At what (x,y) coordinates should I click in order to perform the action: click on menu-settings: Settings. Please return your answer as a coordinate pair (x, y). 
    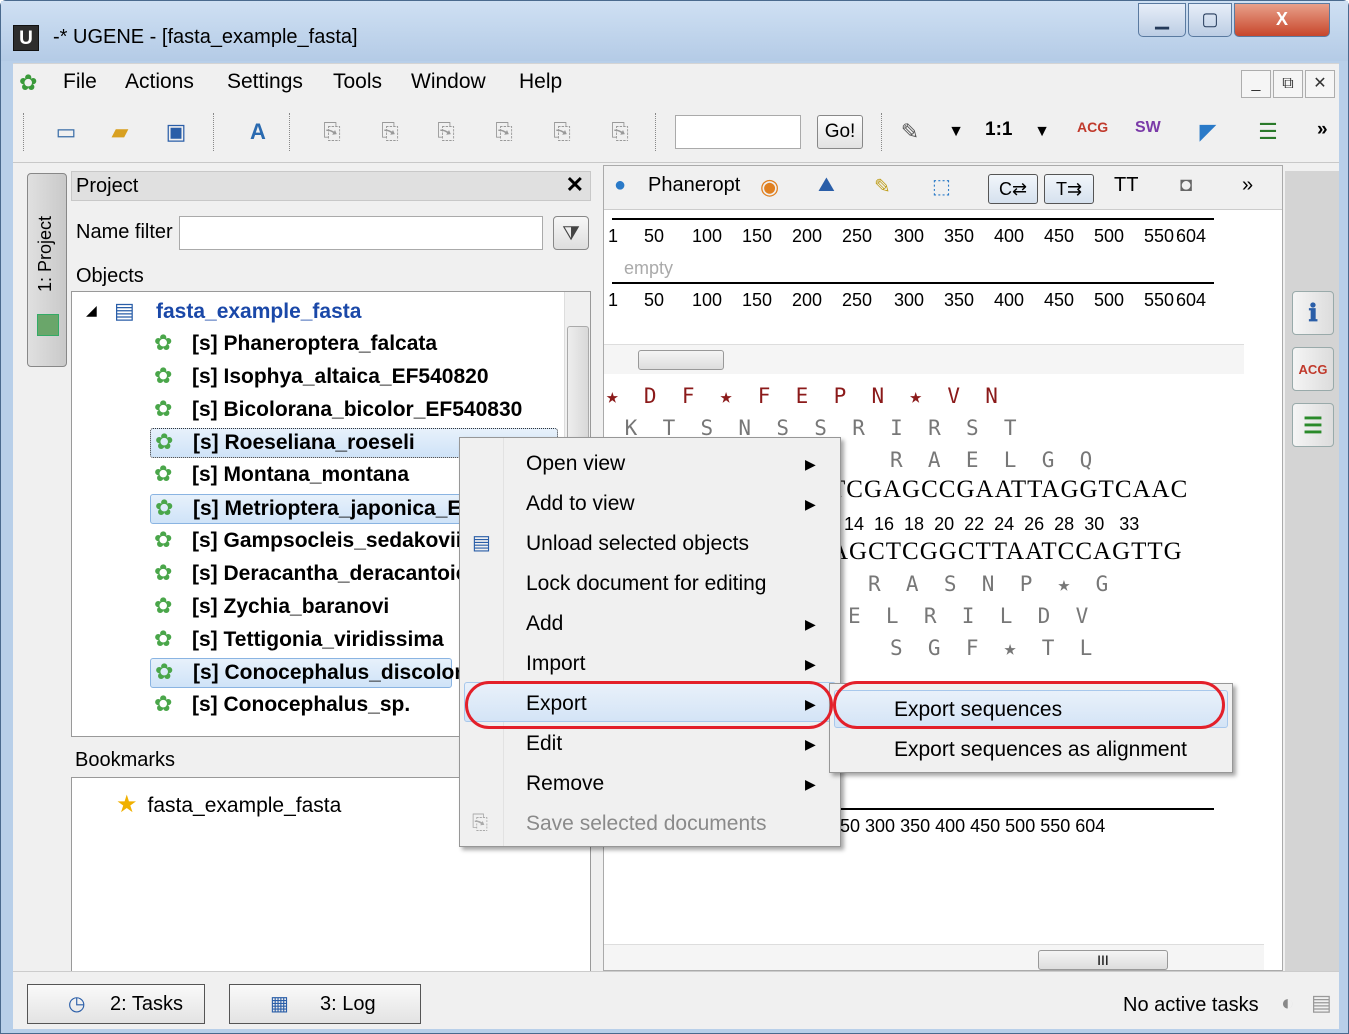
    Looking at the image, I should click on (265, 82).